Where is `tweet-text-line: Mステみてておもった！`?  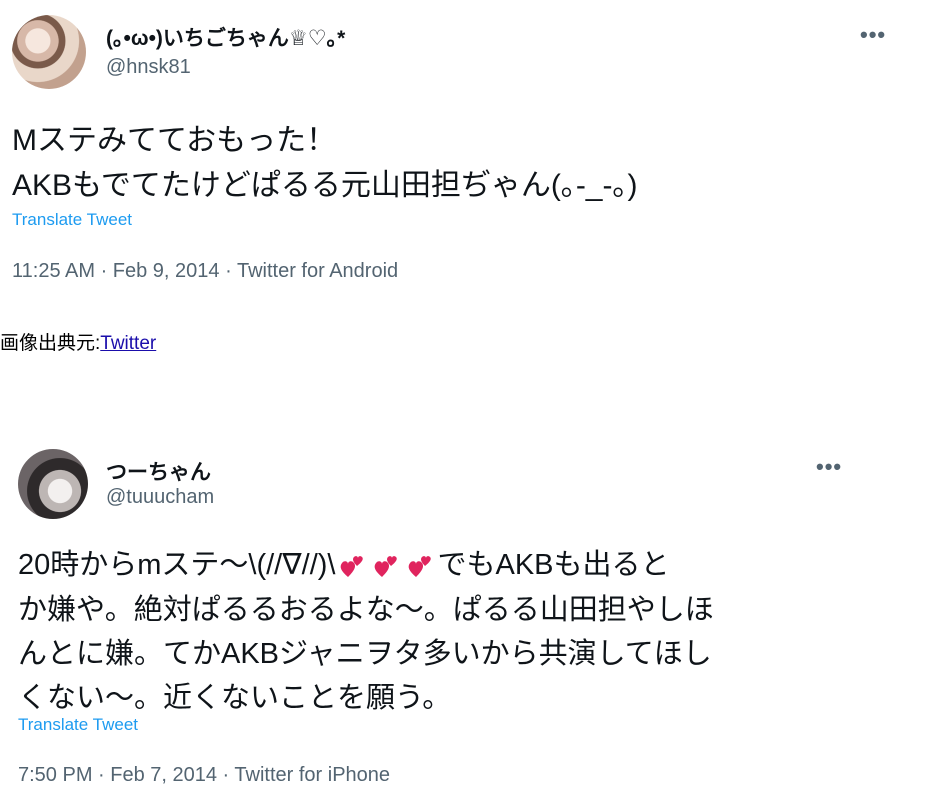
tweet-text-line: Mステみてておもった！ is located at coordinates (174, 140).